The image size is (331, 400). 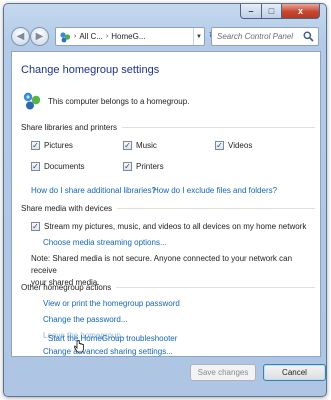 What do you see at coordinates (67, 208) in the screenshot?
I see `section-heading-text: Share media with devices` at bounding box center [67, 208].